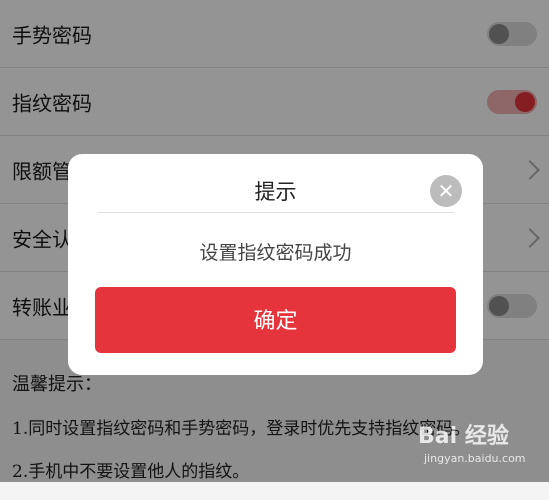 The image size is (549, 500). I want to click on watermark-logo: Bai 经验, so click(463, 436).